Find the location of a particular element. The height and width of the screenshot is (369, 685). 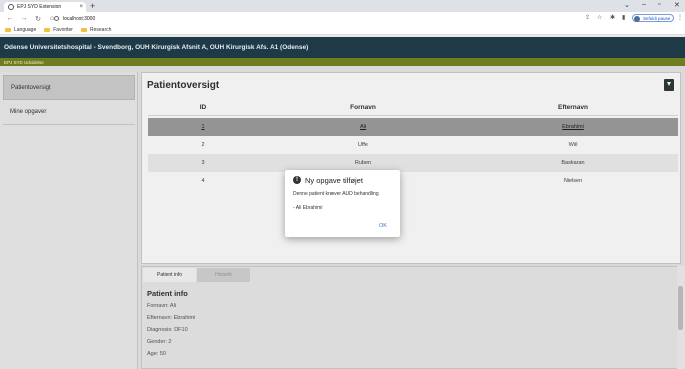

new-tab-icon: + is located at coordinates (92, 6).